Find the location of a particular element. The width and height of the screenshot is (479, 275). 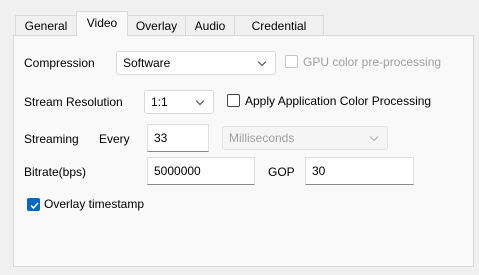

tab-general: General is located at coordinates (46, 25).